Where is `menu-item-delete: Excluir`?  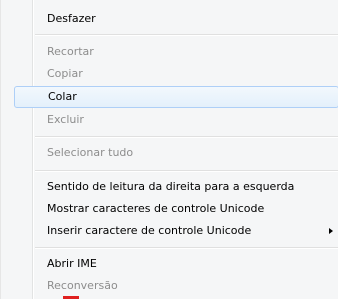
menu-item-delete: Excluir is located at coordinates (186, 120).